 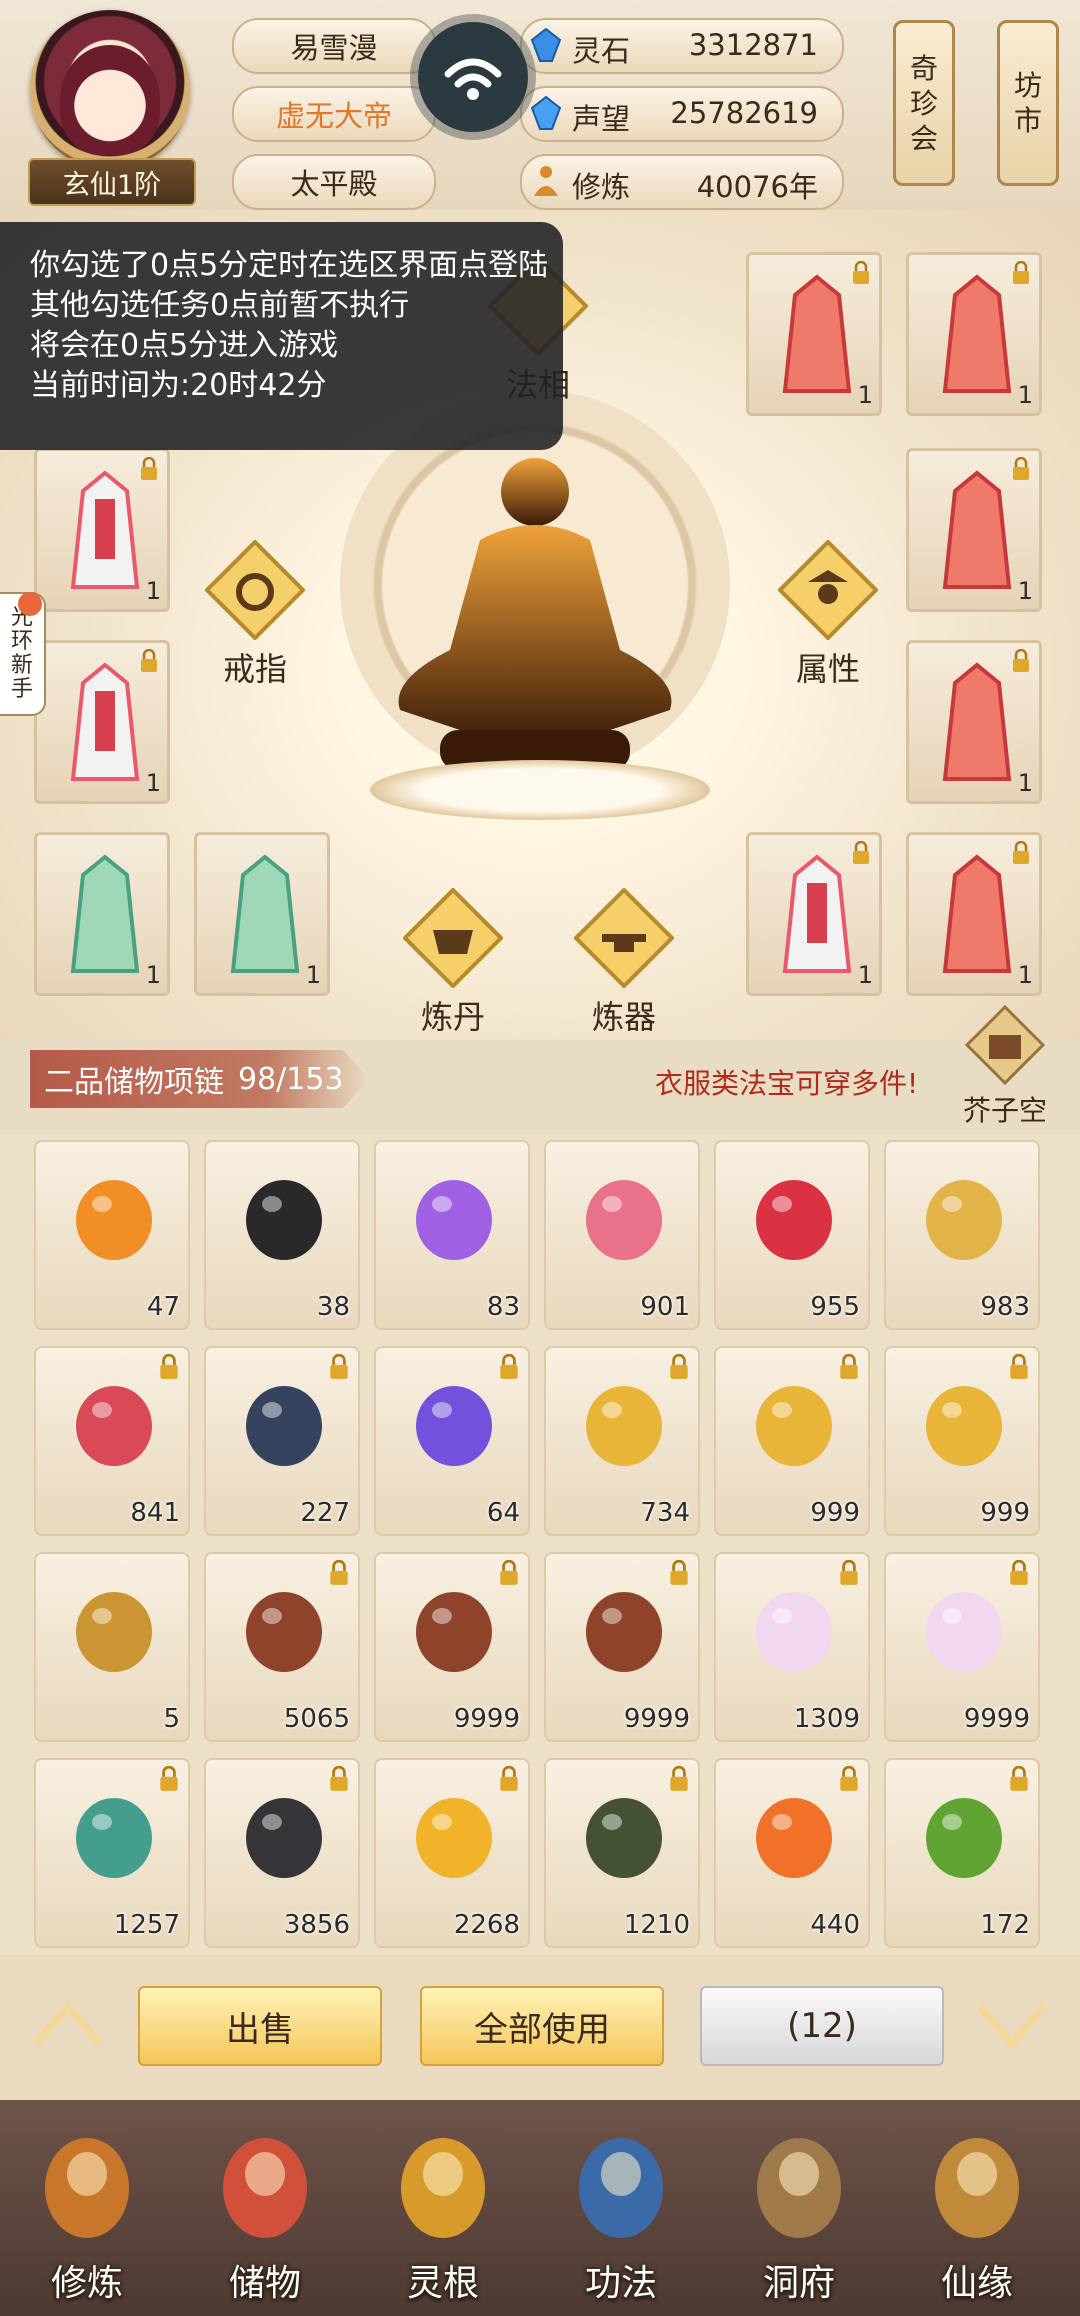 I want to click on item-count: 901, so click(x=665, y=1307).